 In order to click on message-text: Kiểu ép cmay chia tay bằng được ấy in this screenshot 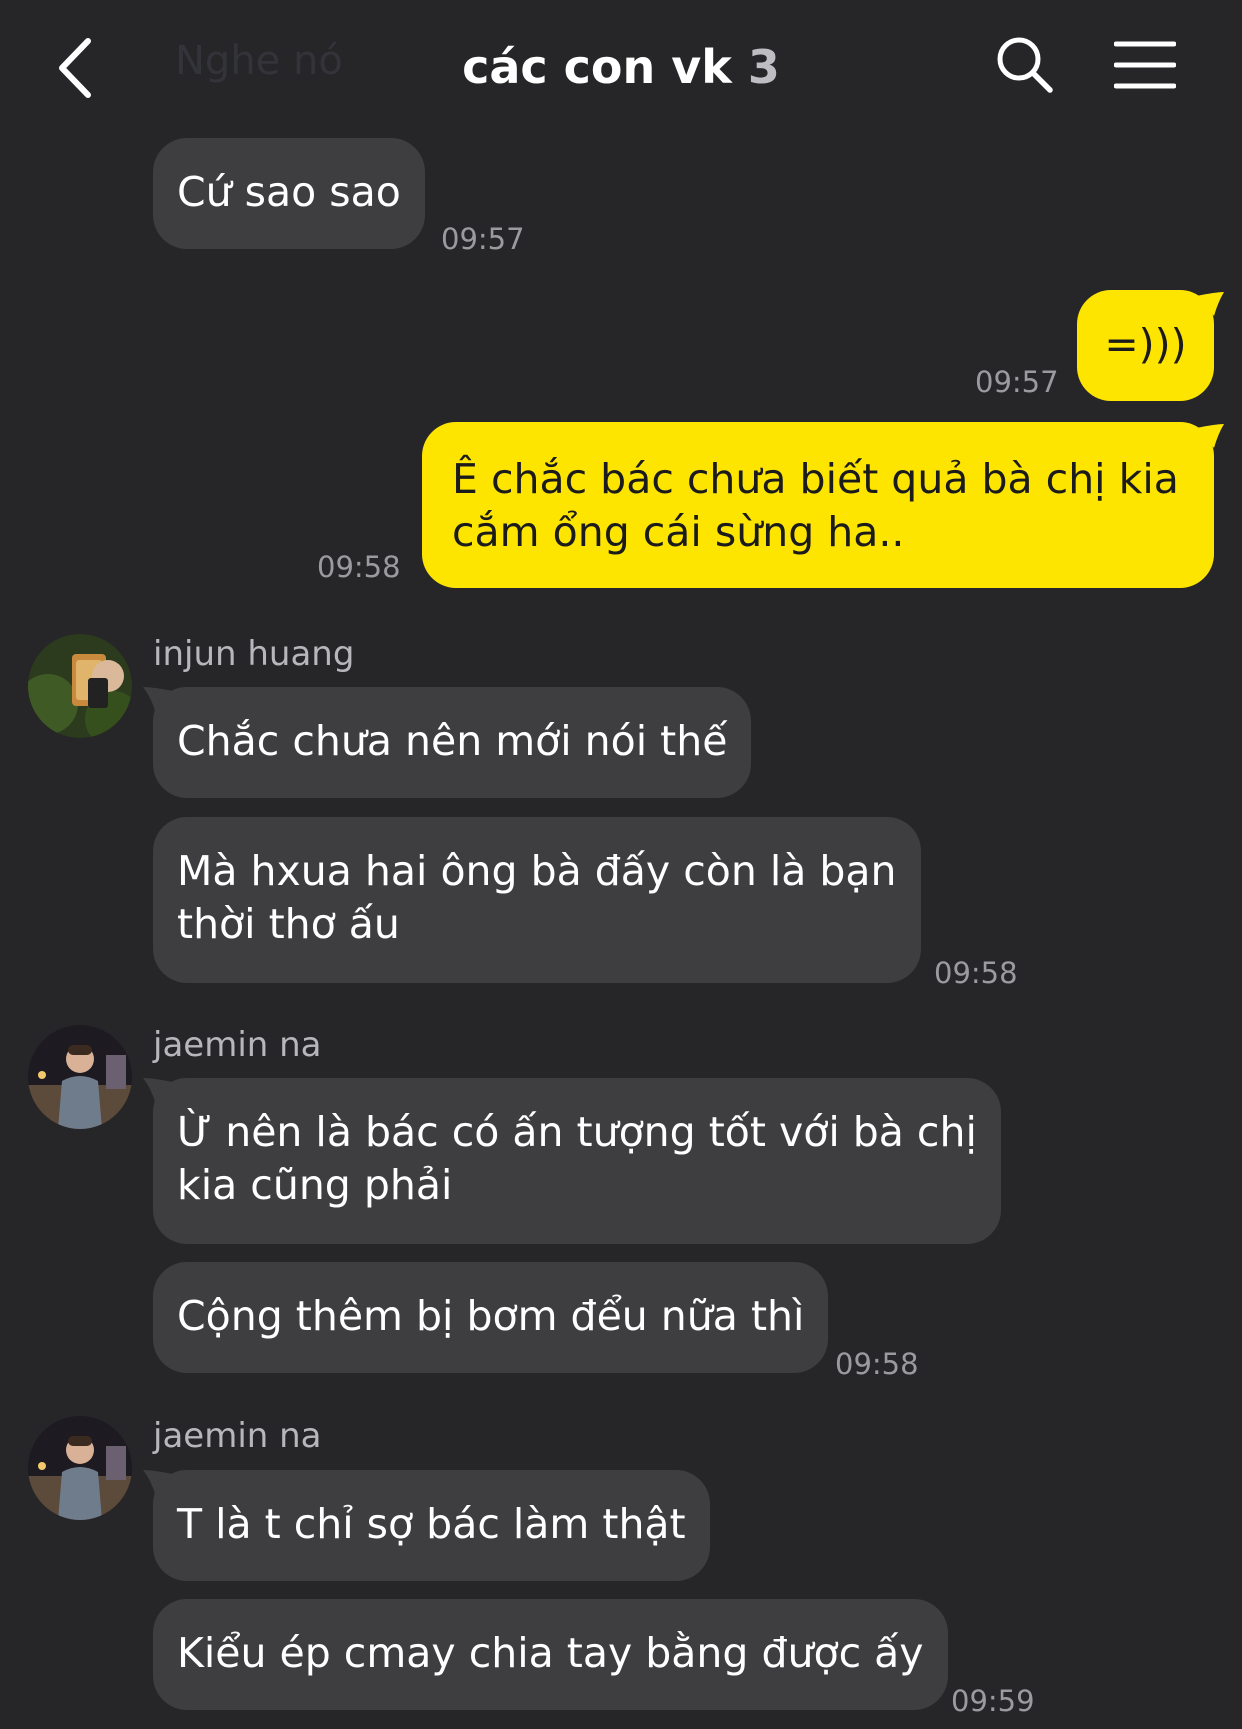, I will do `click(550, 1653)`.